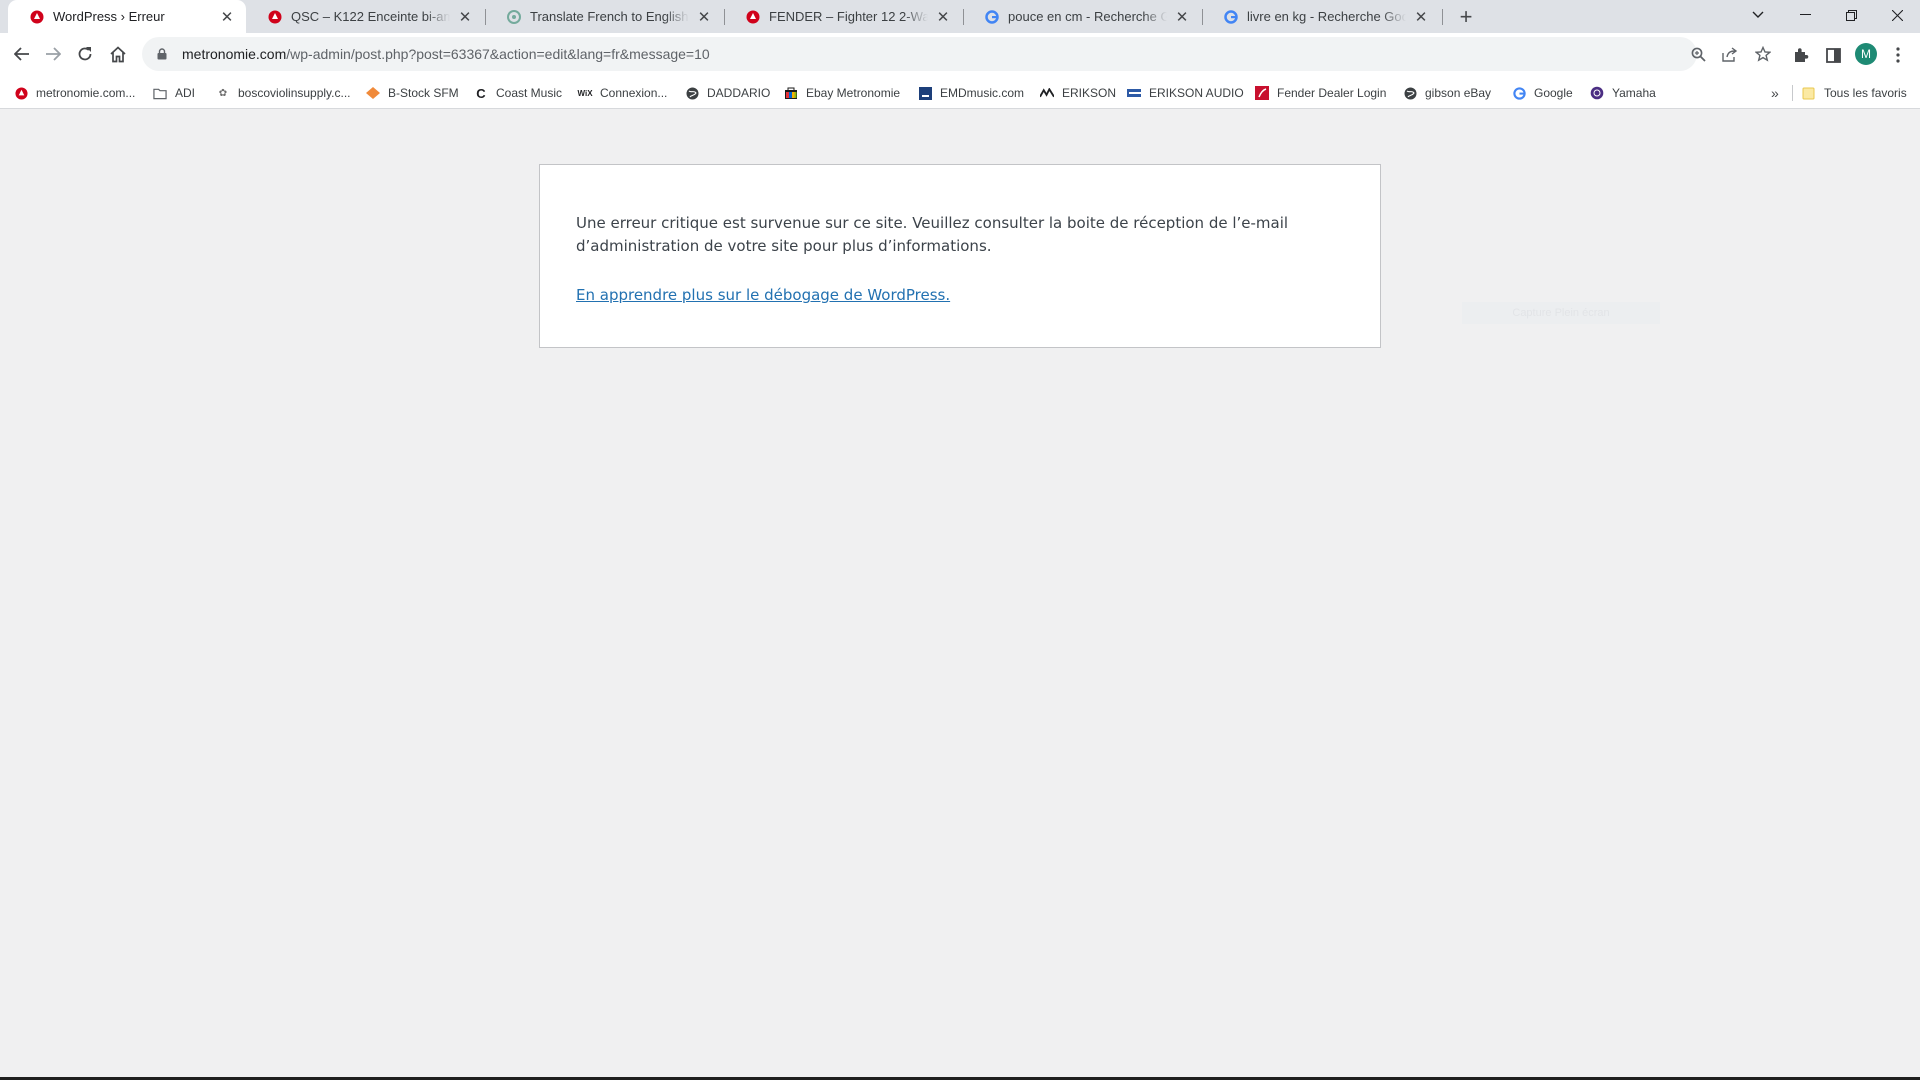 The height and width of the screenshot is (1080, 1920). I want to click on bookmark-erikson: ERIKSON, so click(1078, 93).